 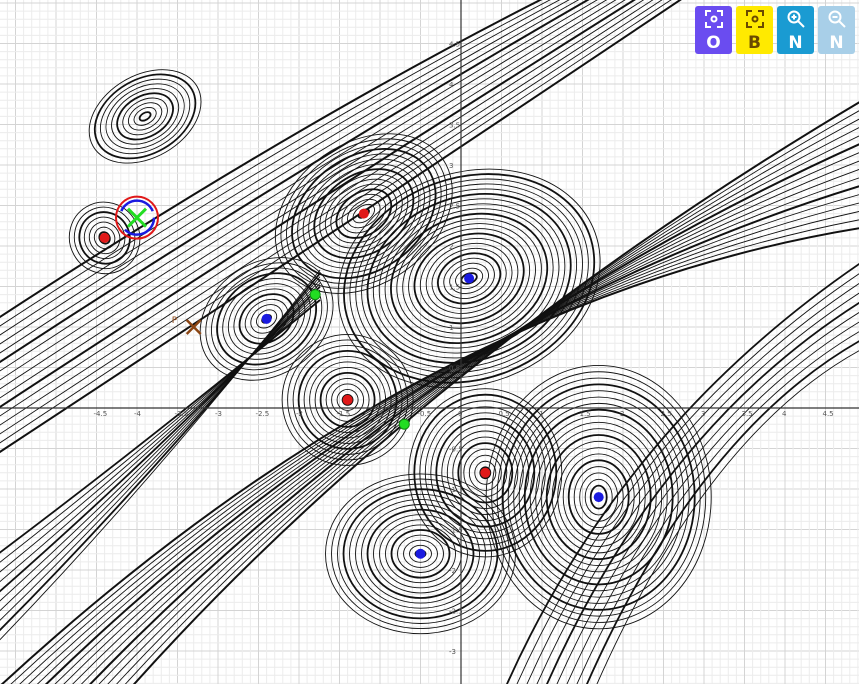 I want to click on x-tick-label: -1, so click(x=380, y=414).